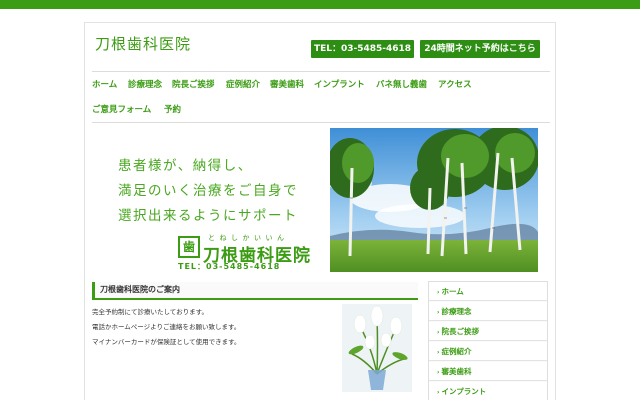 This screenshot has height=400, width=640. I want to click on guide-heading: 刀根歯科医院のご案内, so click(255, 291).